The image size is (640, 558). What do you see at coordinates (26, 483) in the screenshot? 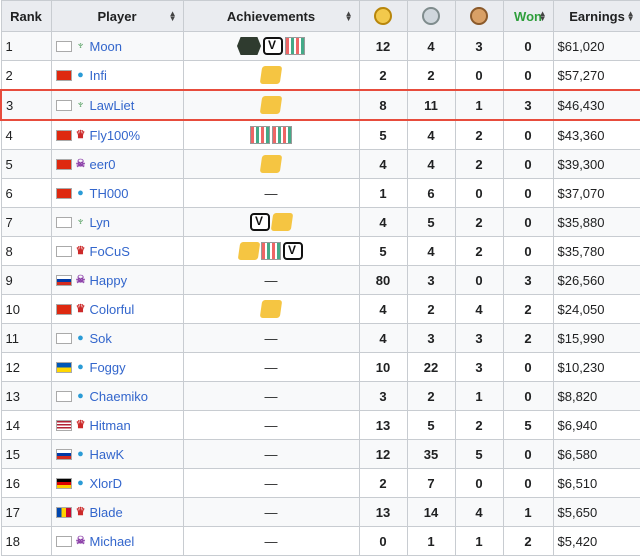
I see `rank-cell: 16` at bounding box center [26, 483].